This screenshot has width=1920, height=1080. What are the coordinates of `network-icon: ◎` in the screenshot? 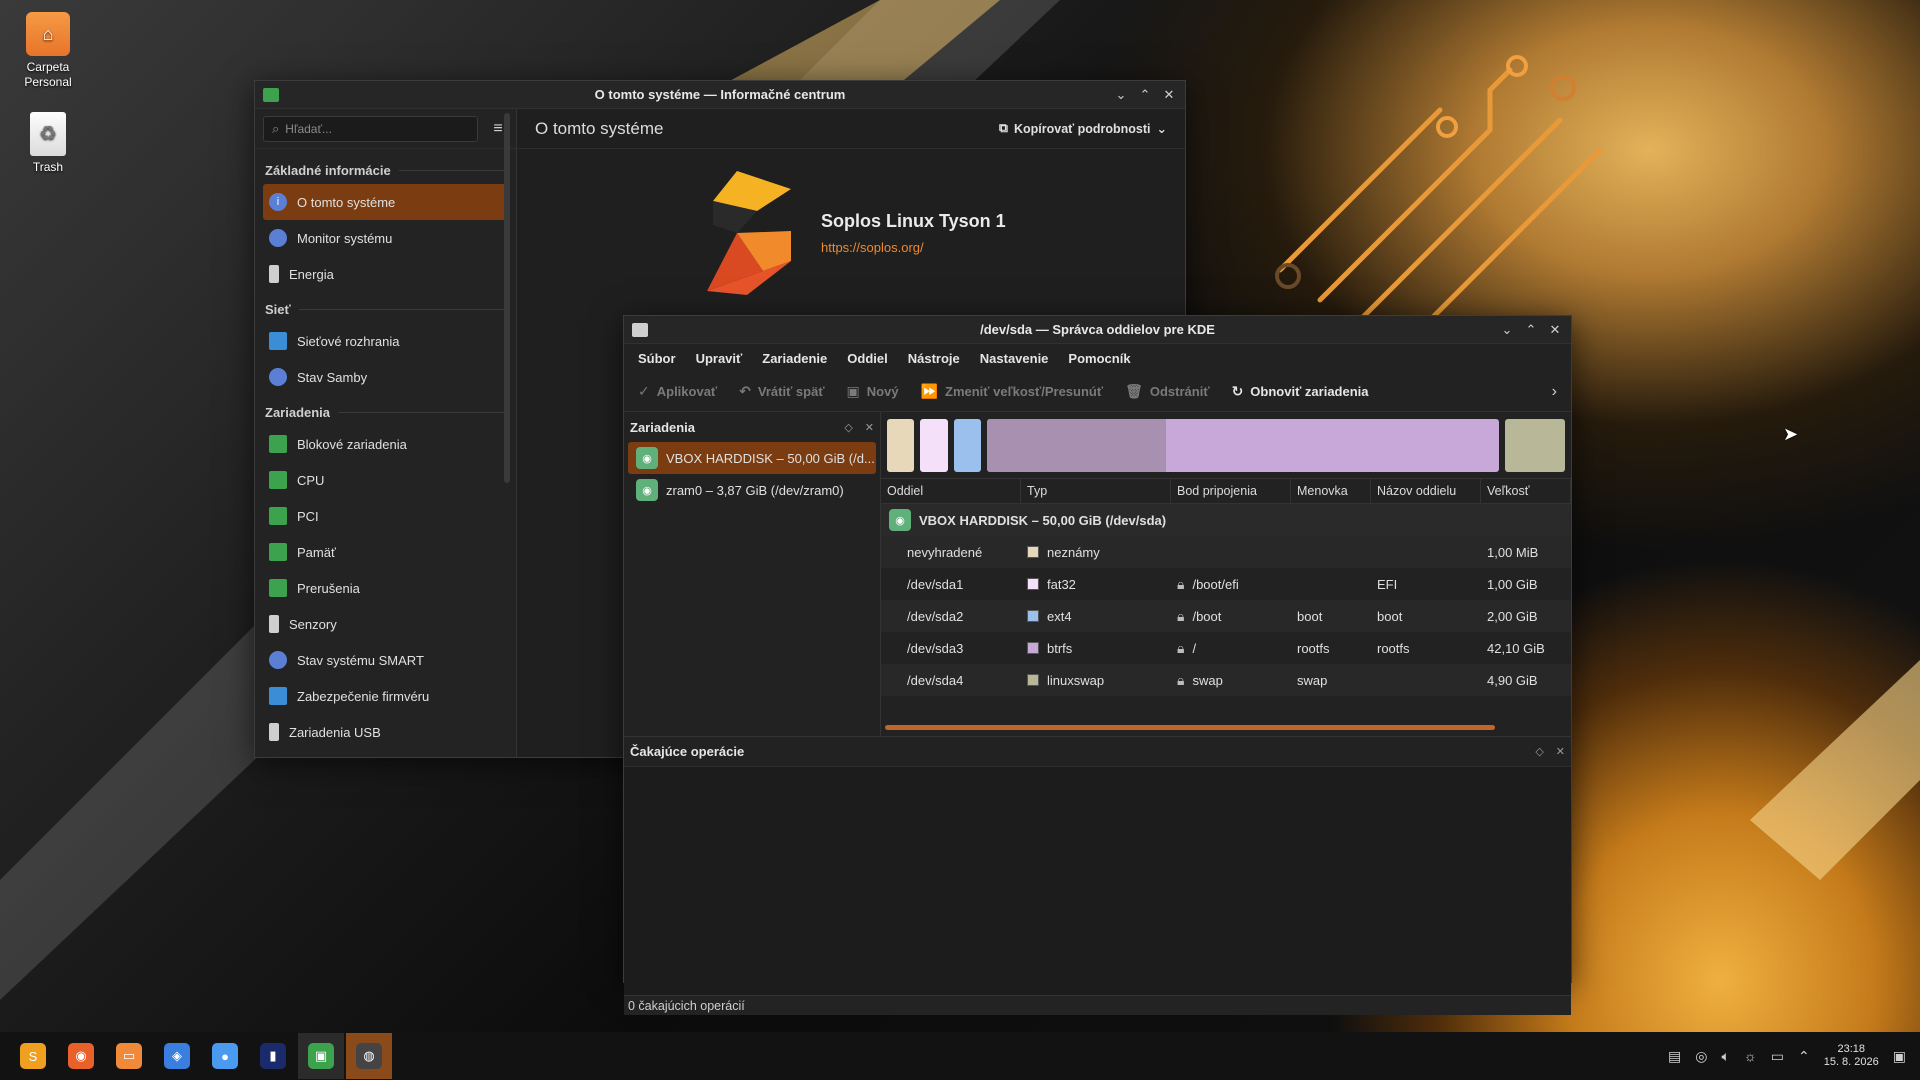 It's located at (1701, 1056).